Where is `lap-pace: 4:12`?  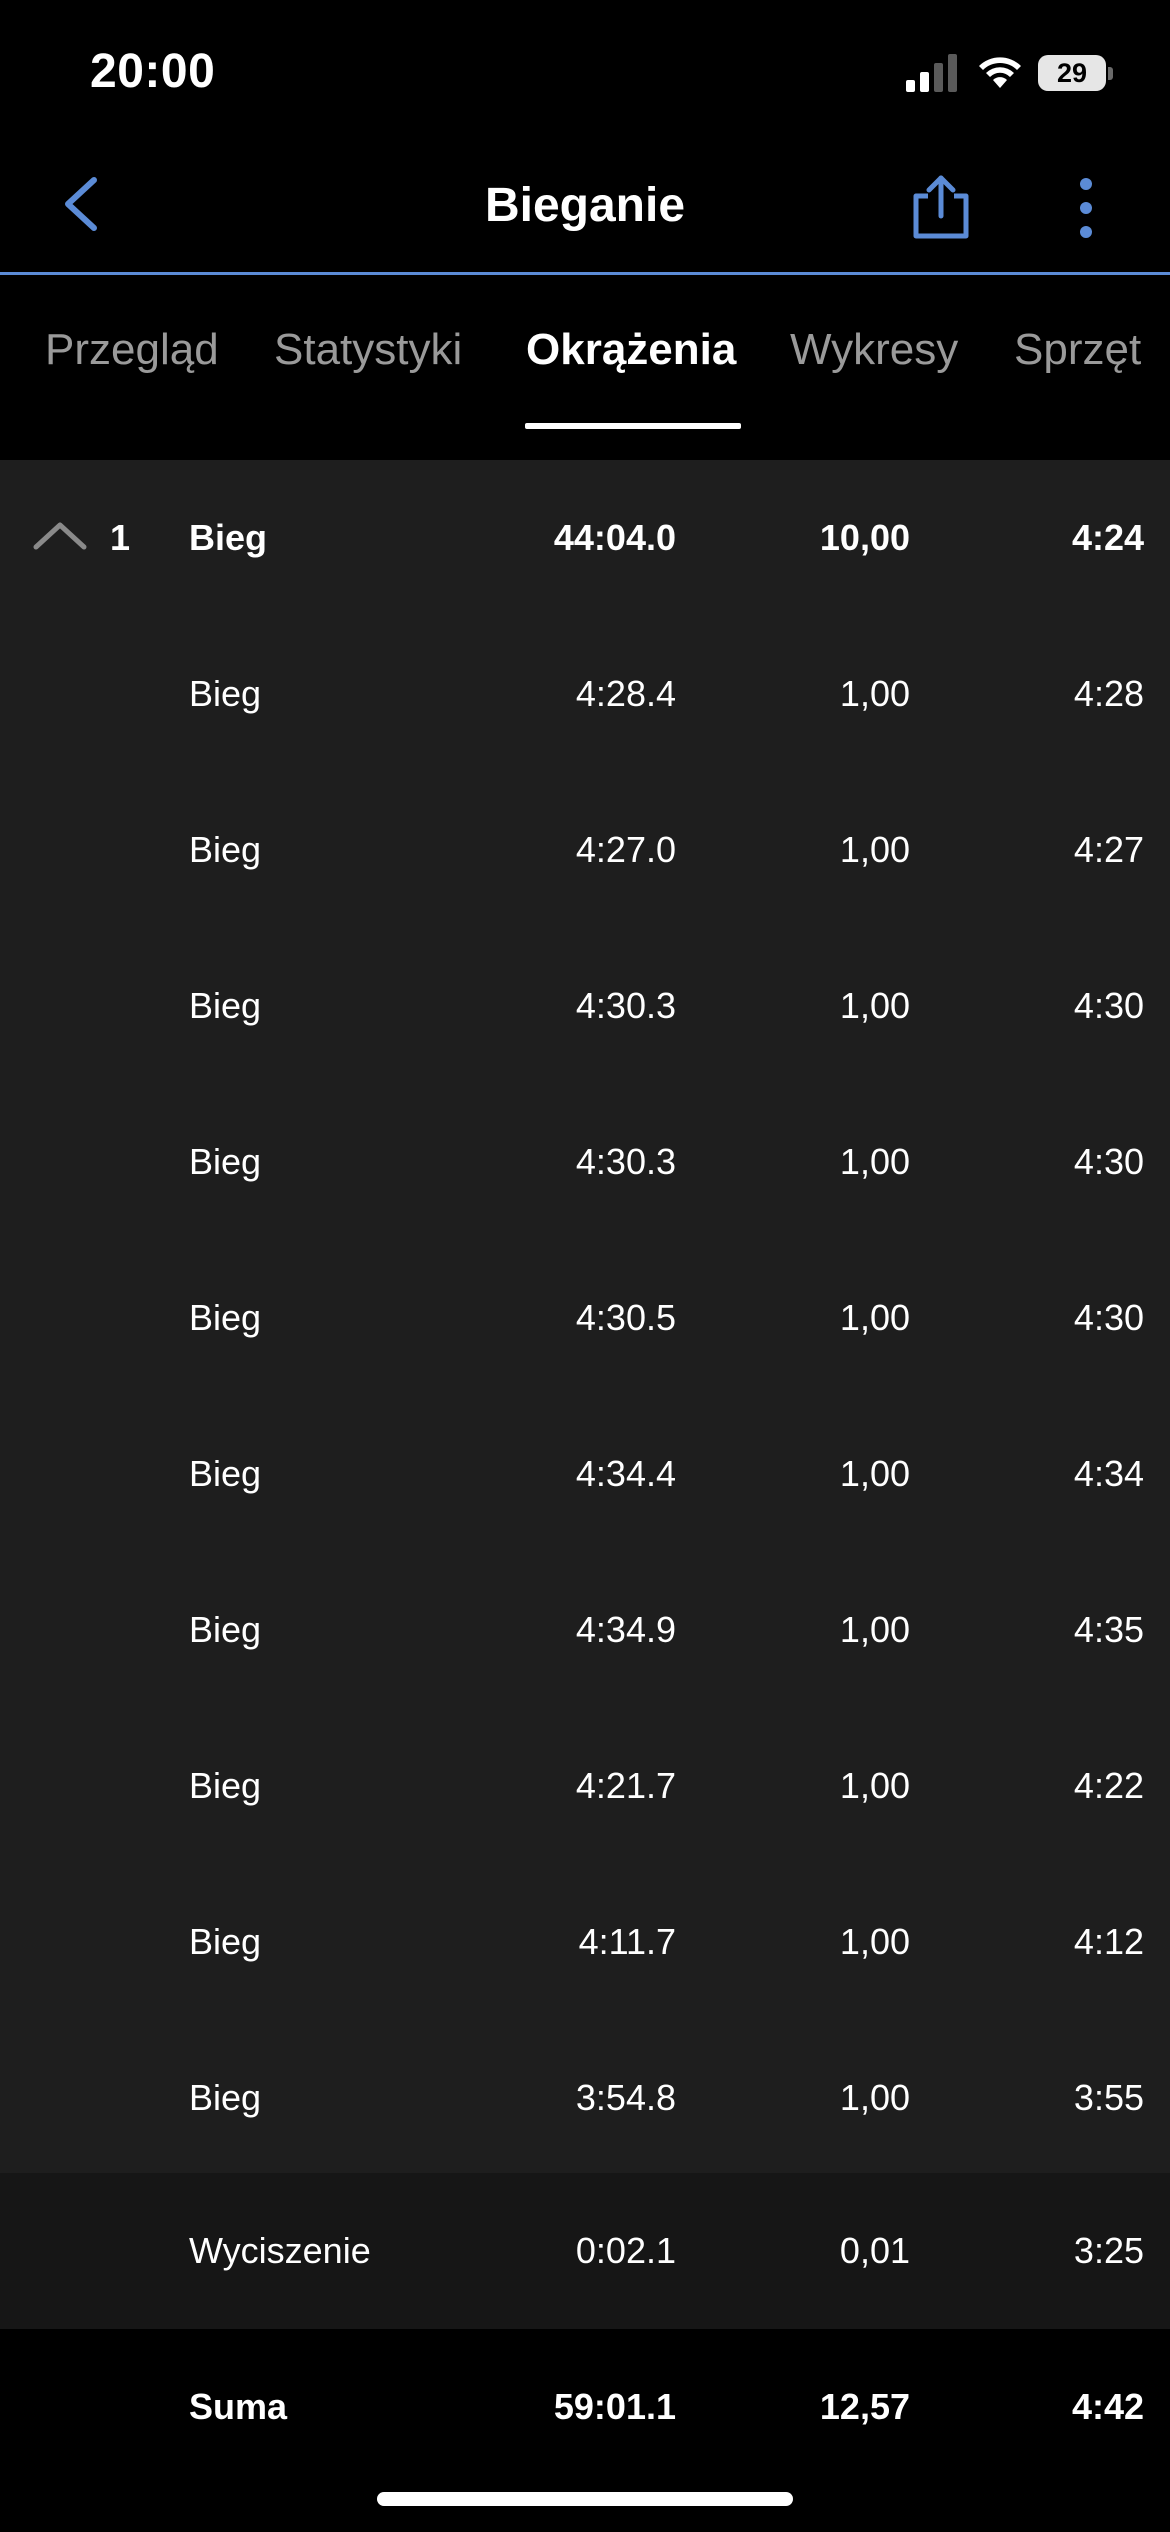
lap-pace: 4:12 is located at coordinates (1108, 1941).